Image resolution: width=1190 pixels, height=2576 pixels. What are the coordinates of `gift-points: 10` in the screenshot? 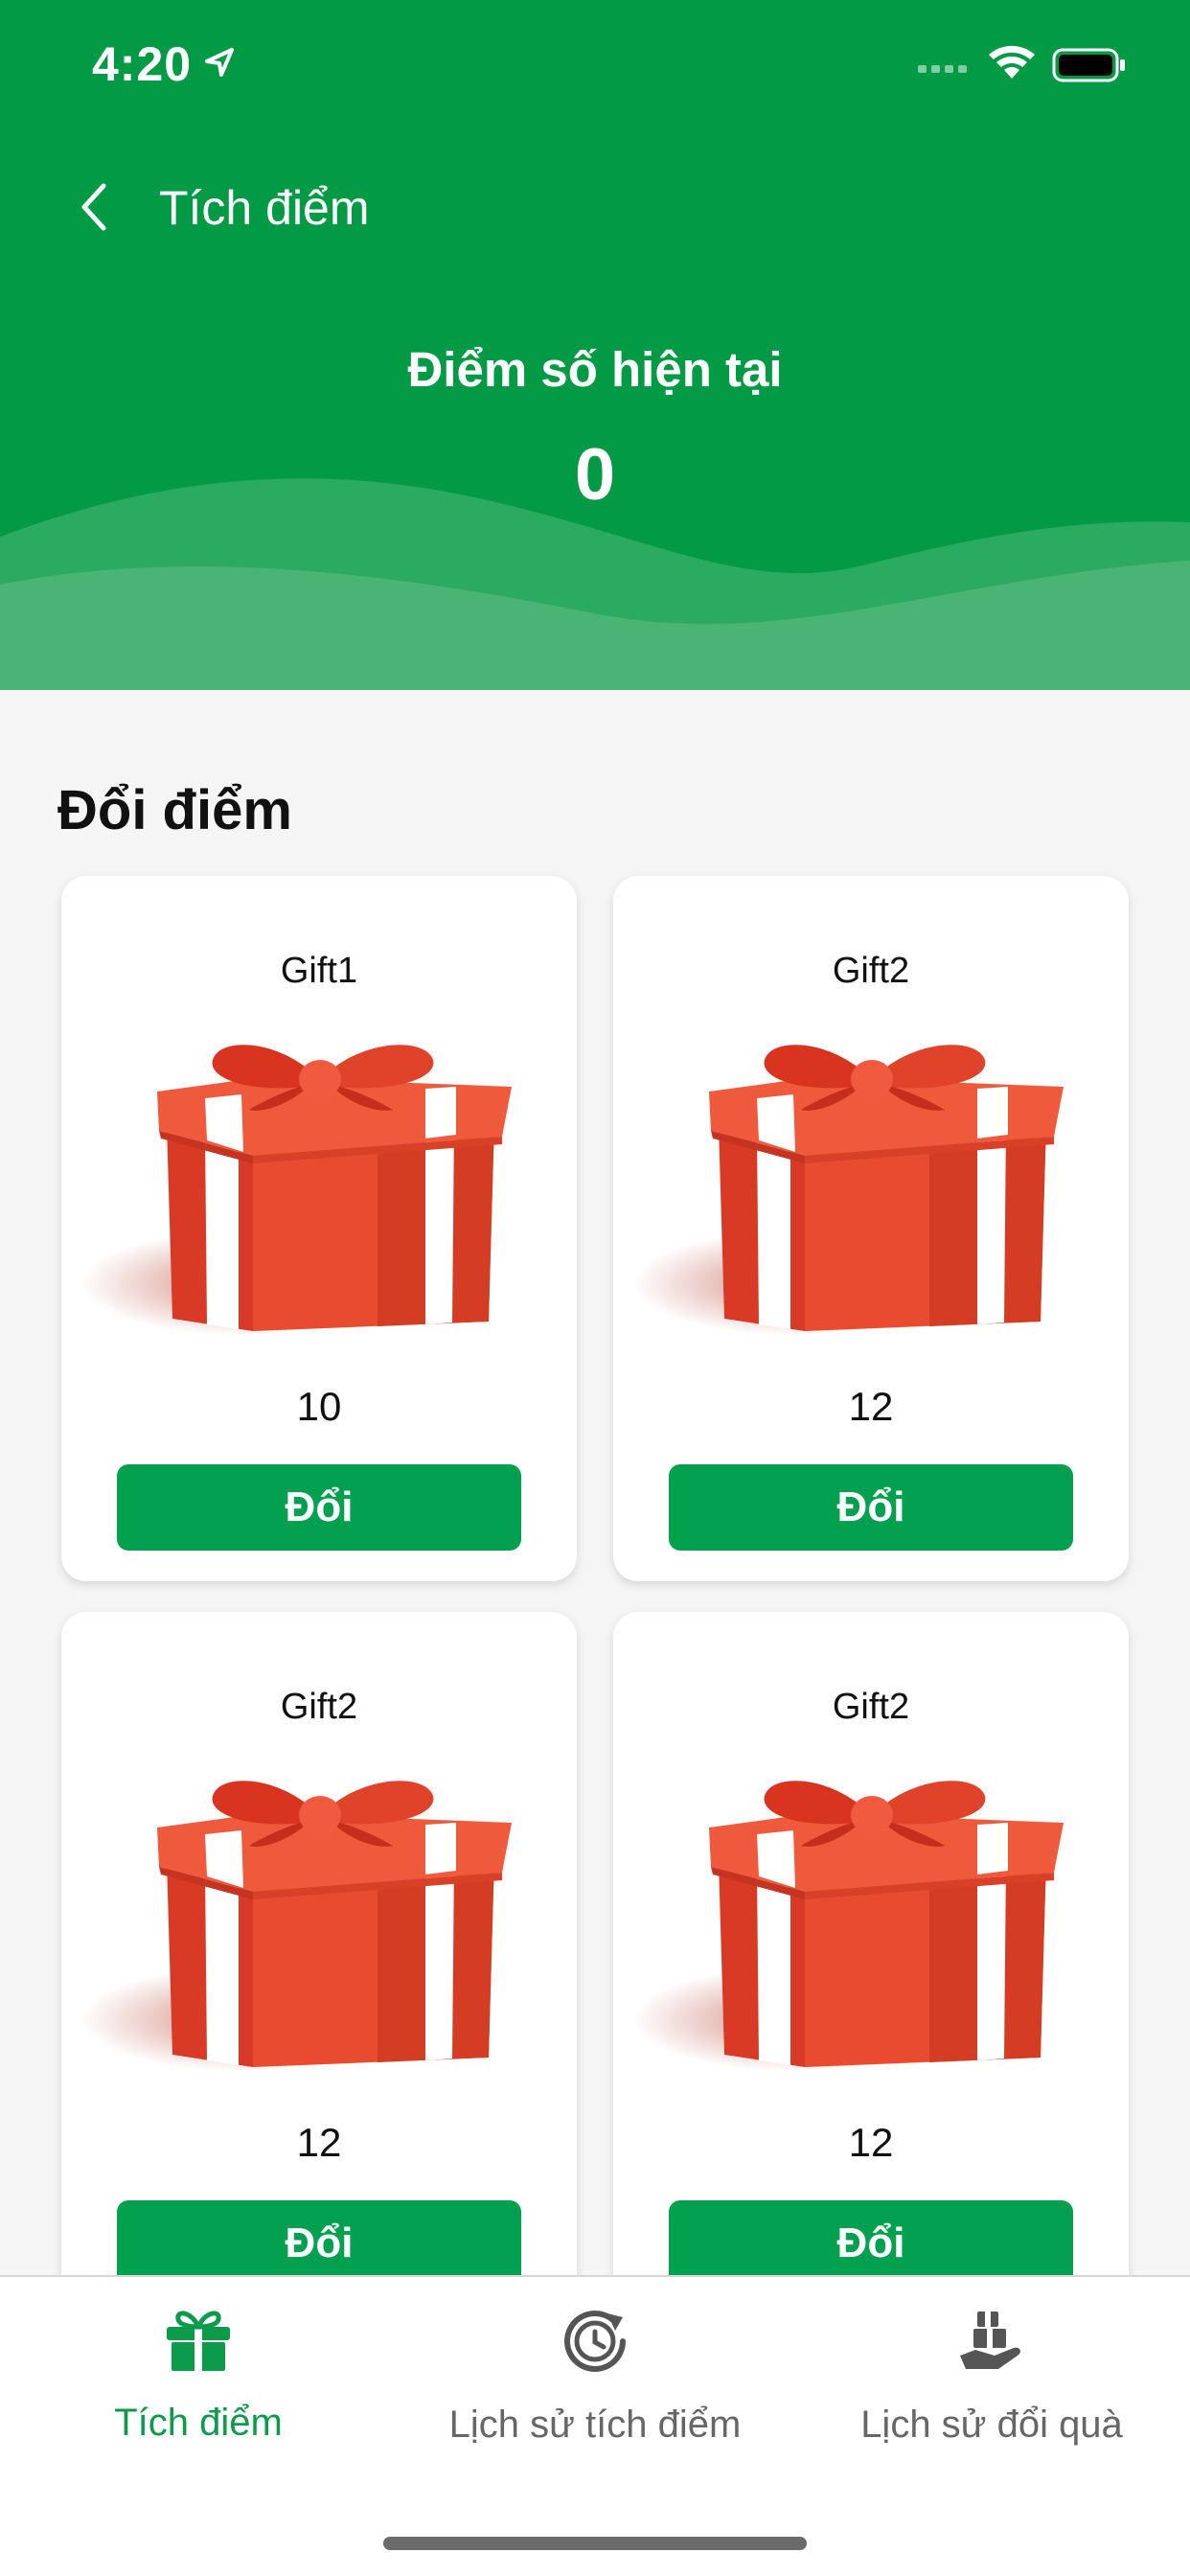 It's located at (319, 1406).